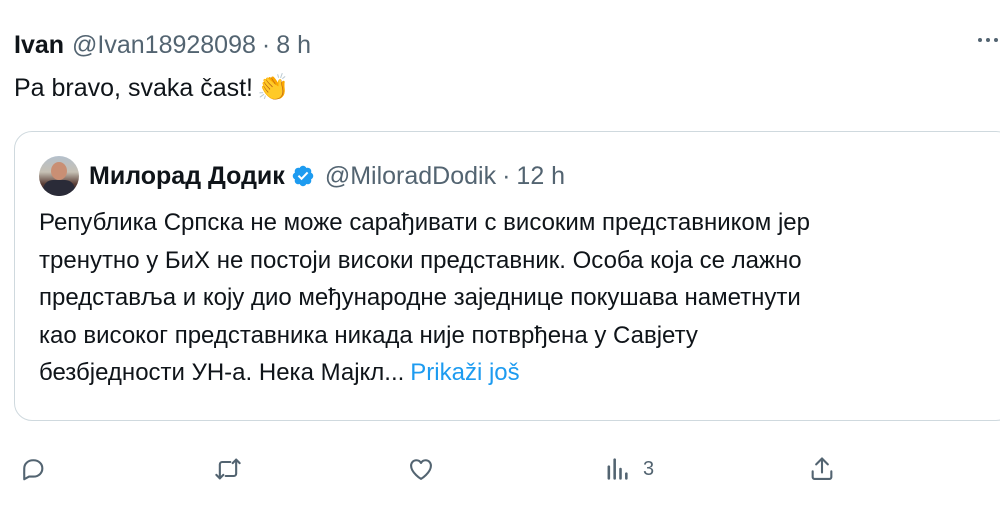  I want to click on clapping-hands-emoji: 👏, so click(273, 88).